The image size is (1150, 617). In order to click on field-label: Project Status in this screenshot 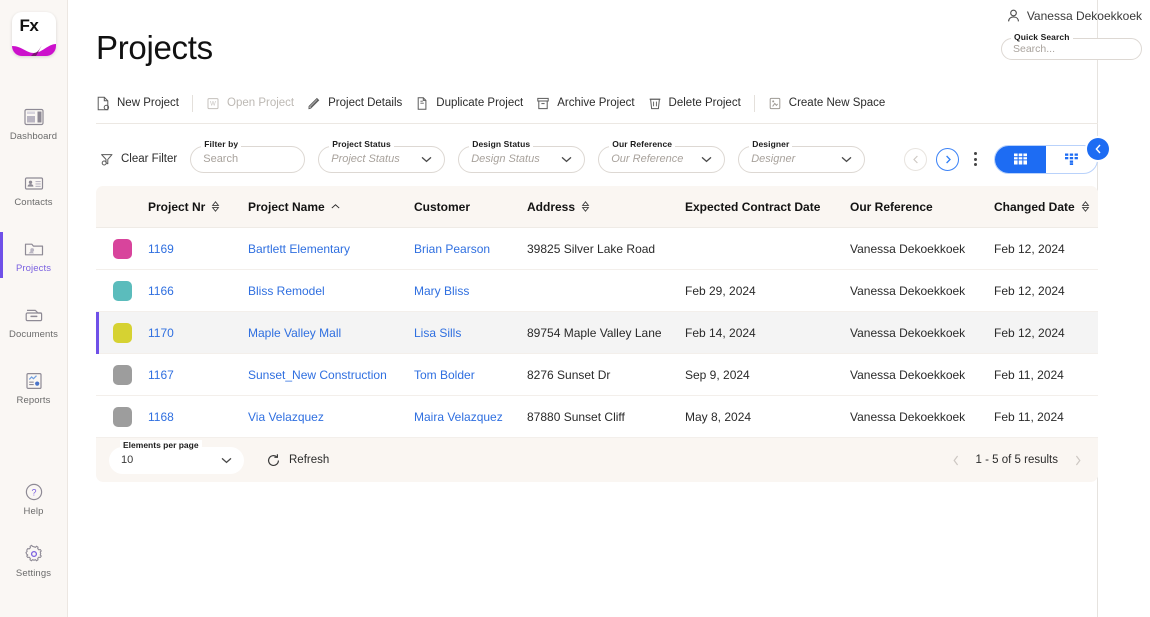, I will do `click(361, 143)`.